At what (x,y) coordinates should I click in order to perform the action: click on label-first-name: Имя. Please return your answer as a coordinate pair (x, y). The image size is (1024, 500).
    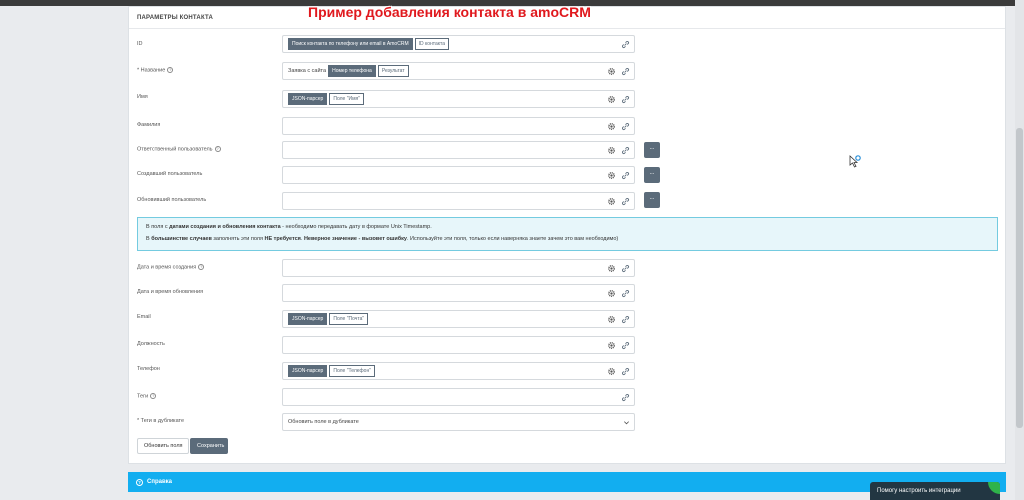
    Looking at the image, I should click on (142, 97).